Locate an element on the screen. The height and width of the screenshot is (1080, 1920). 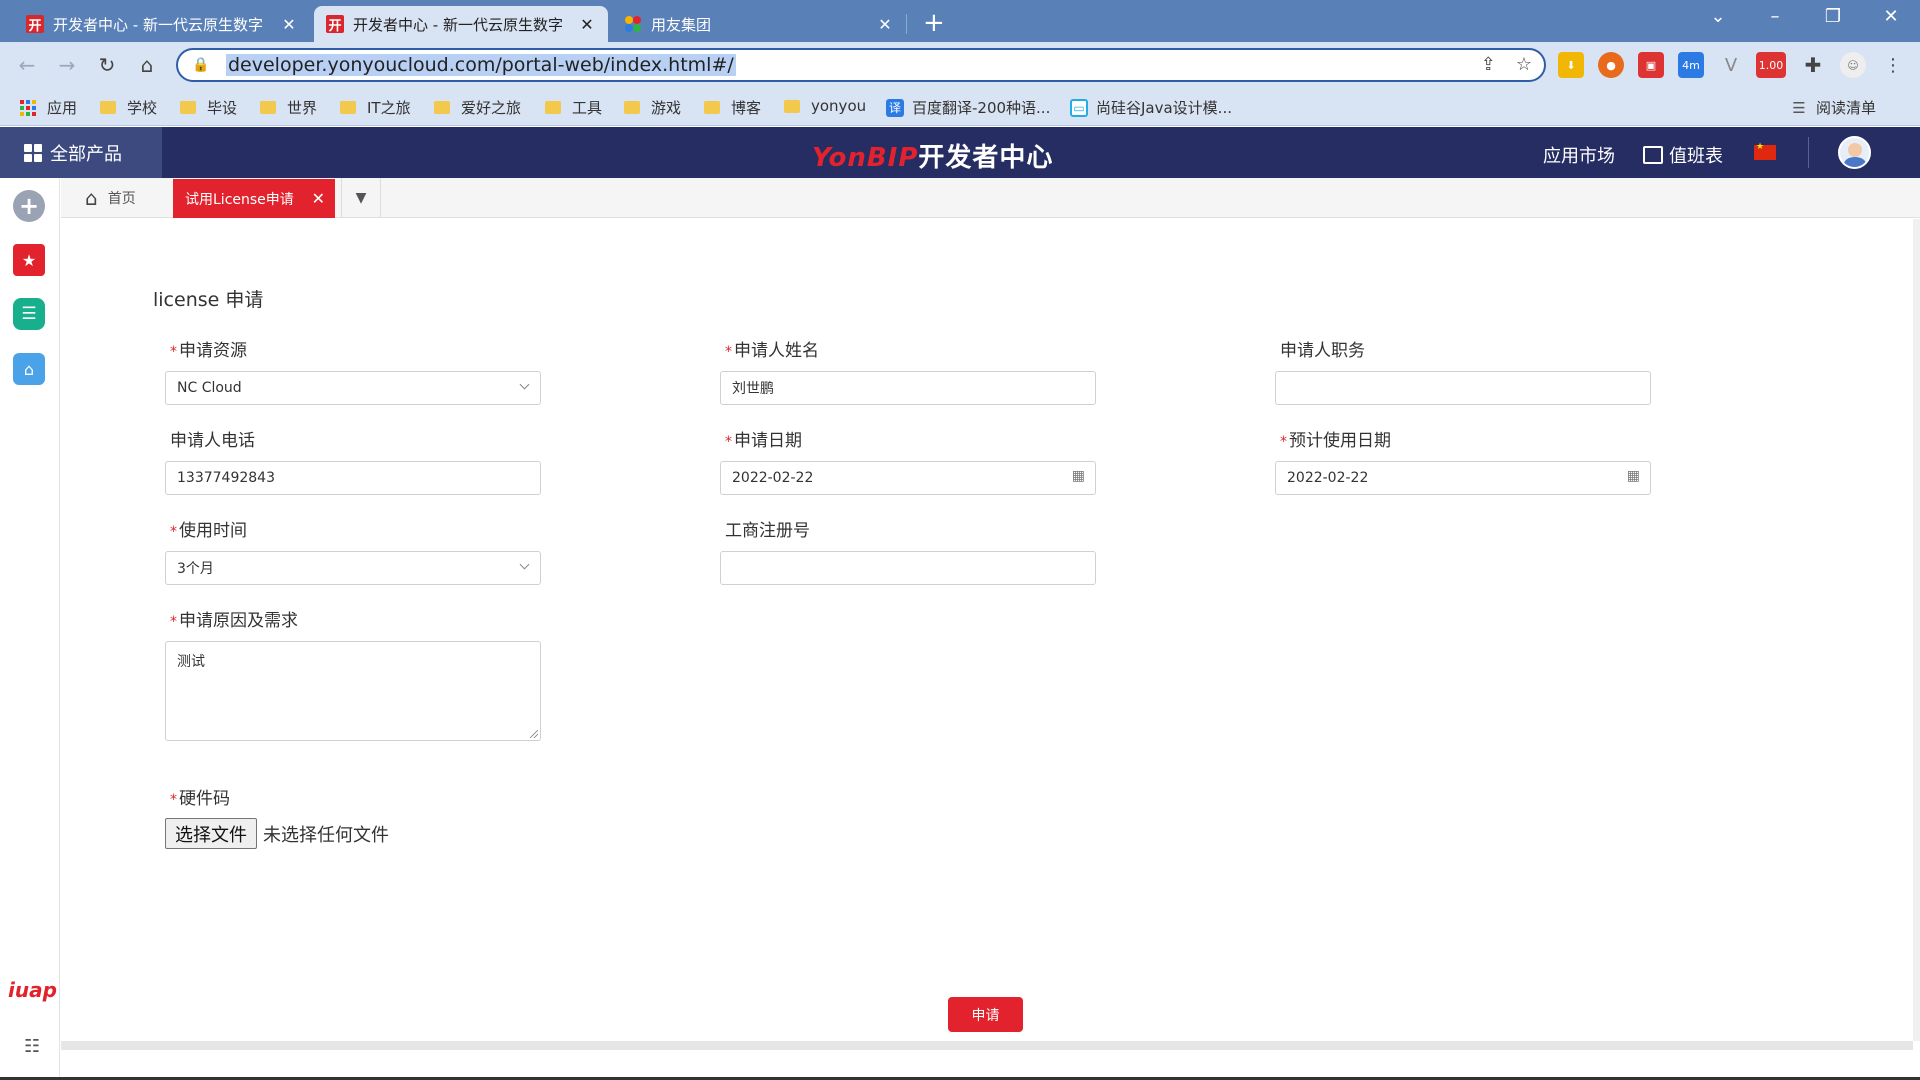
back-icon: ← is located at coordinates (27, 65).